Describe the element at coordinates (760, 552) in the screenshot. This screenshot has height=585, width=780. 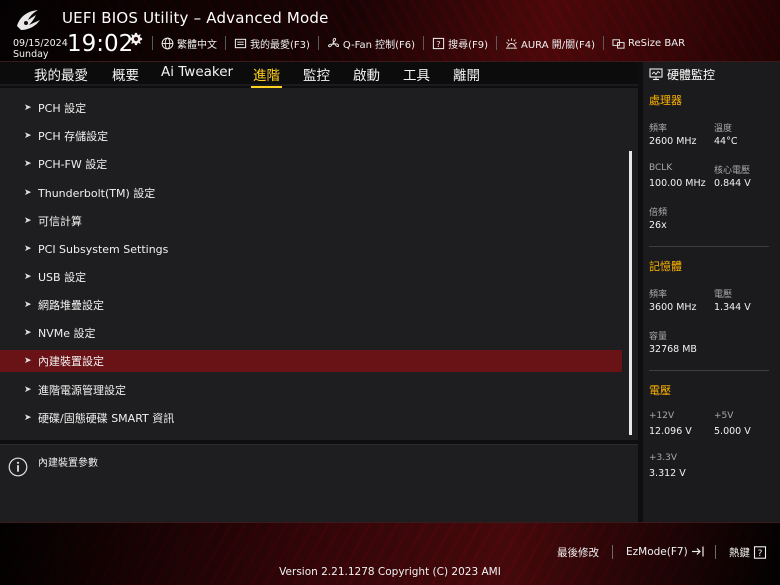
I see `help-icon: ?` at that location.